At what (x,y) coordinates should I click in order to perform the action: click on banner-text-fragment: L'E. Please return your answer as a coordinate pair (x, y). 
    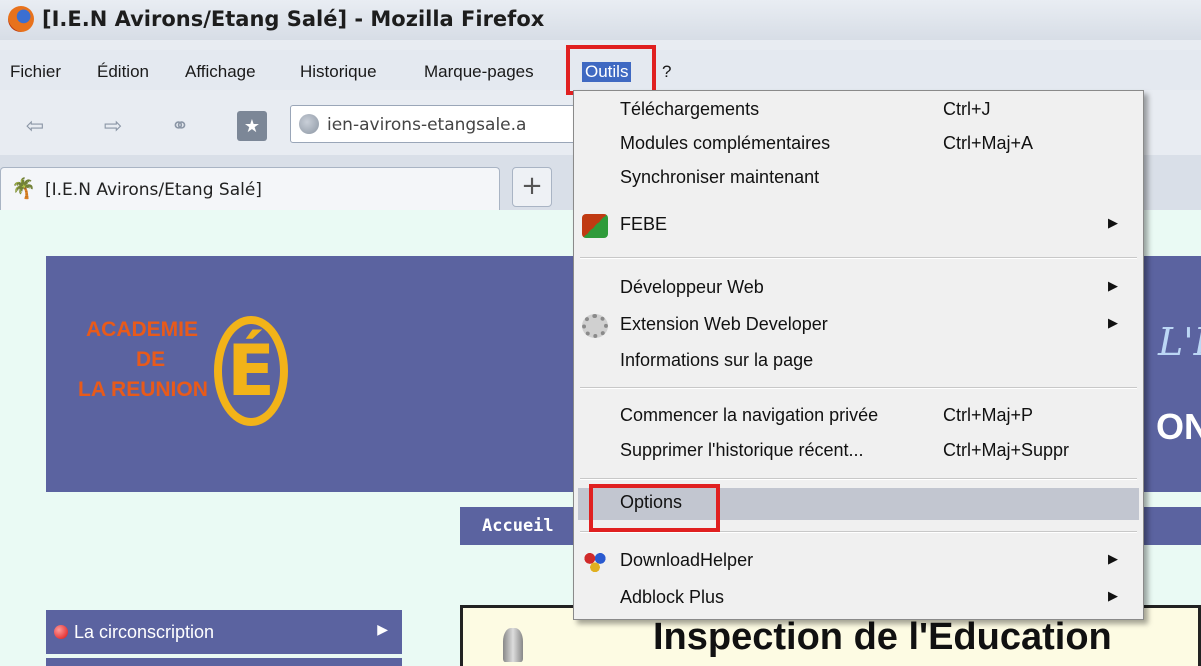
    Looking at the image, I should click on (1179, 342).